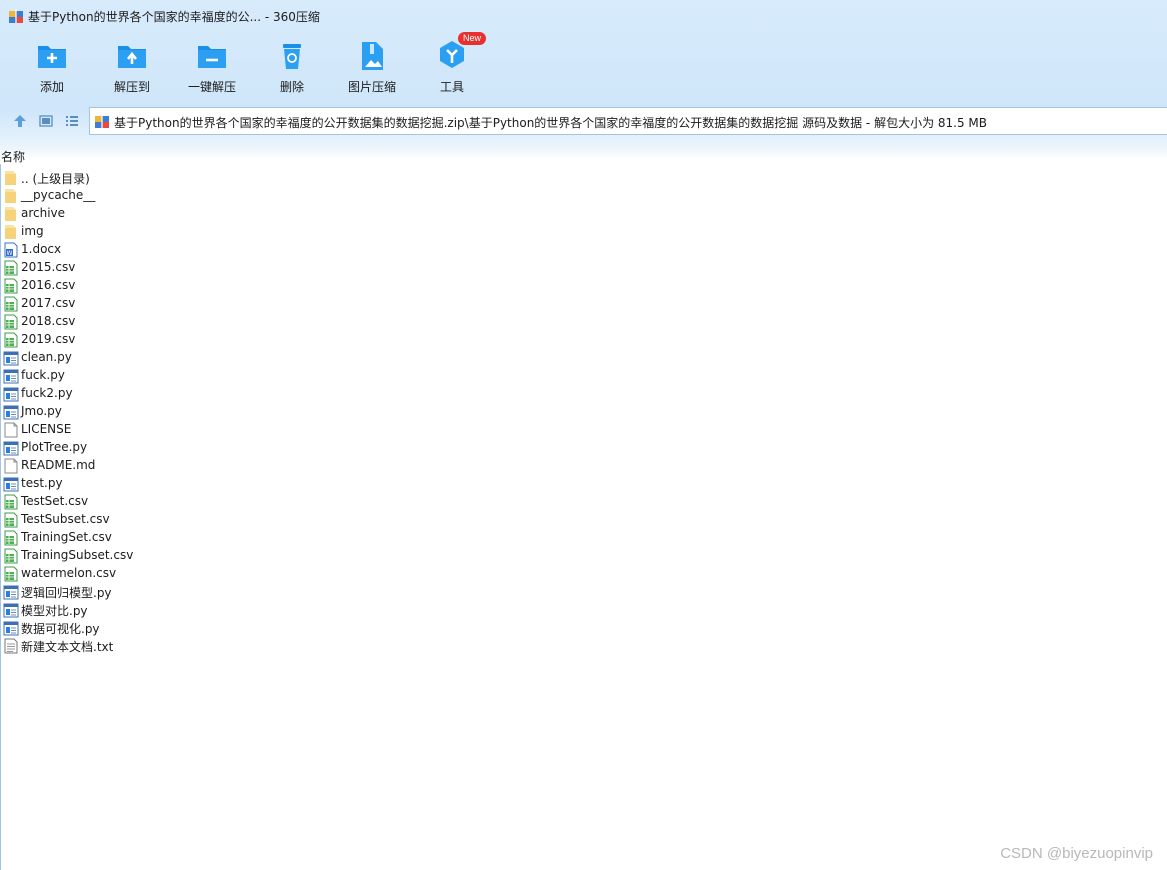  What do you see at coordinates (132, 57) in the screenshot?
I see `extract-to-icon` at bounding box center [132, 57].